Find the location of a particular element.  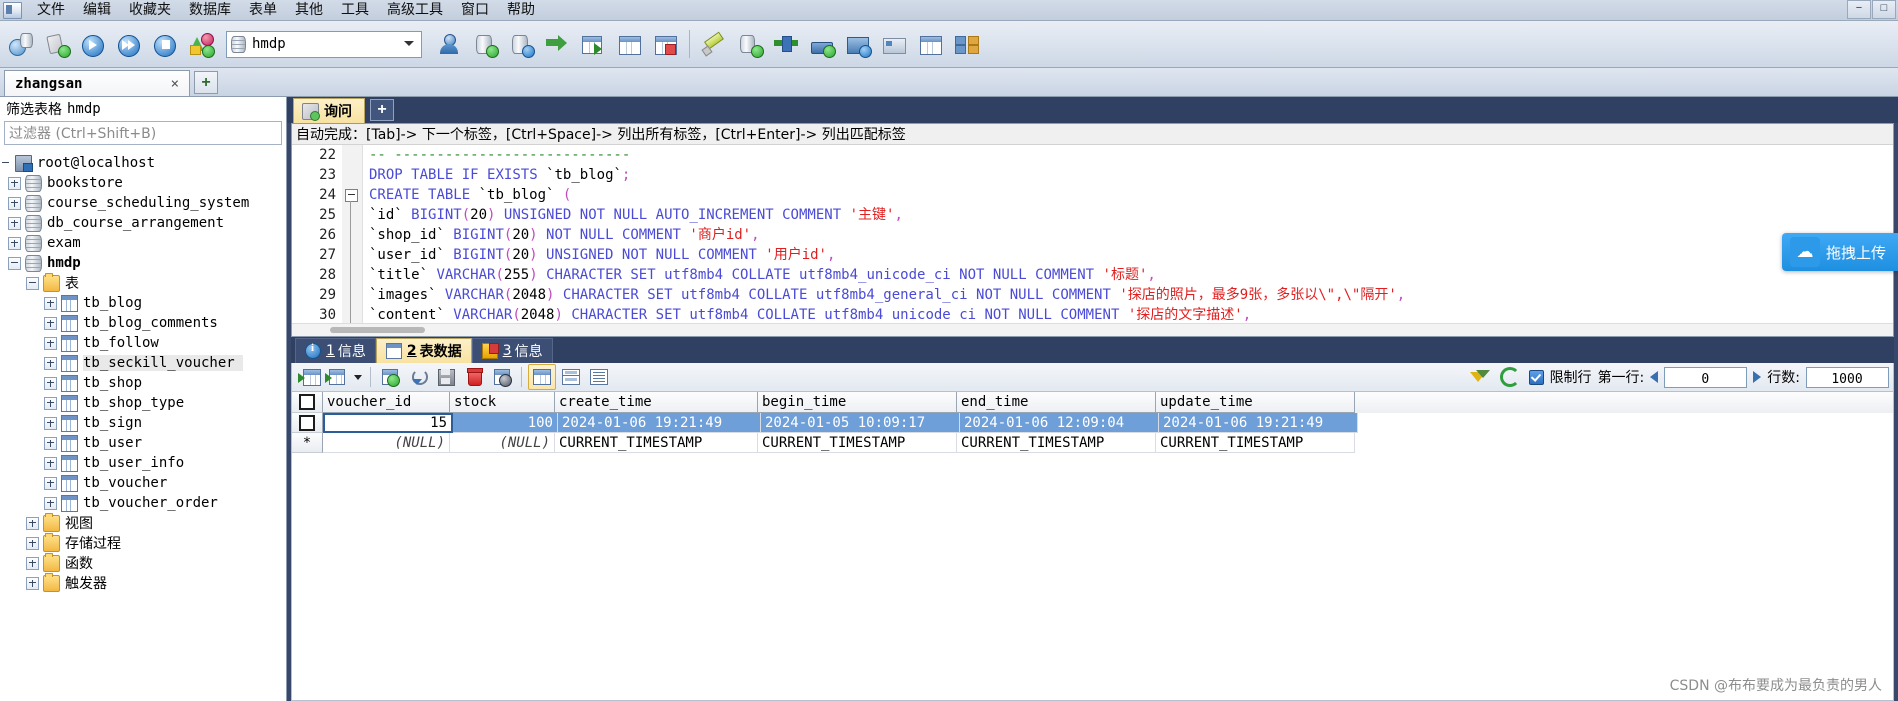

cell-voucher-id: (NULL) is located at coordinates (386, 443).